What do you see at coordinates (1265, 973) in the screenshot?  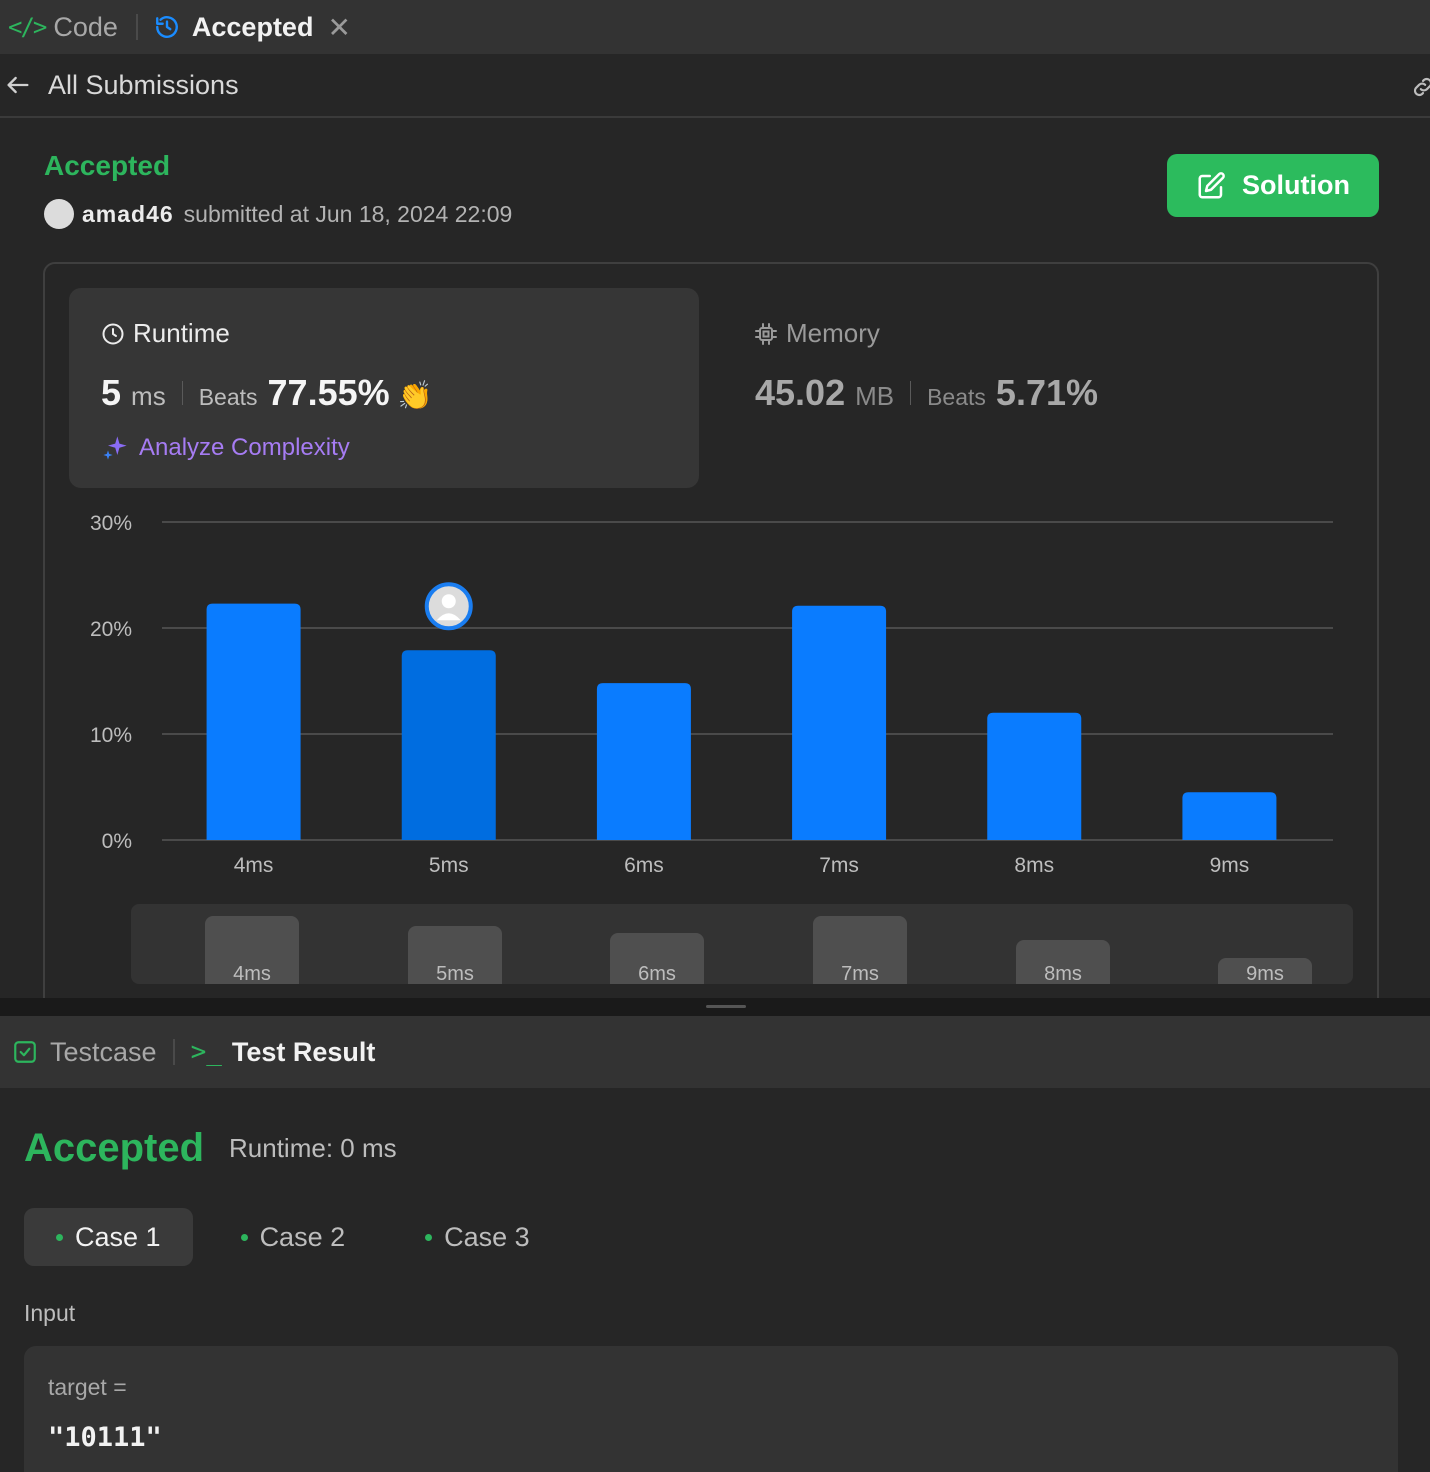 I see `mini-chart-label: 9ms` at bounding box center [1265, 973].